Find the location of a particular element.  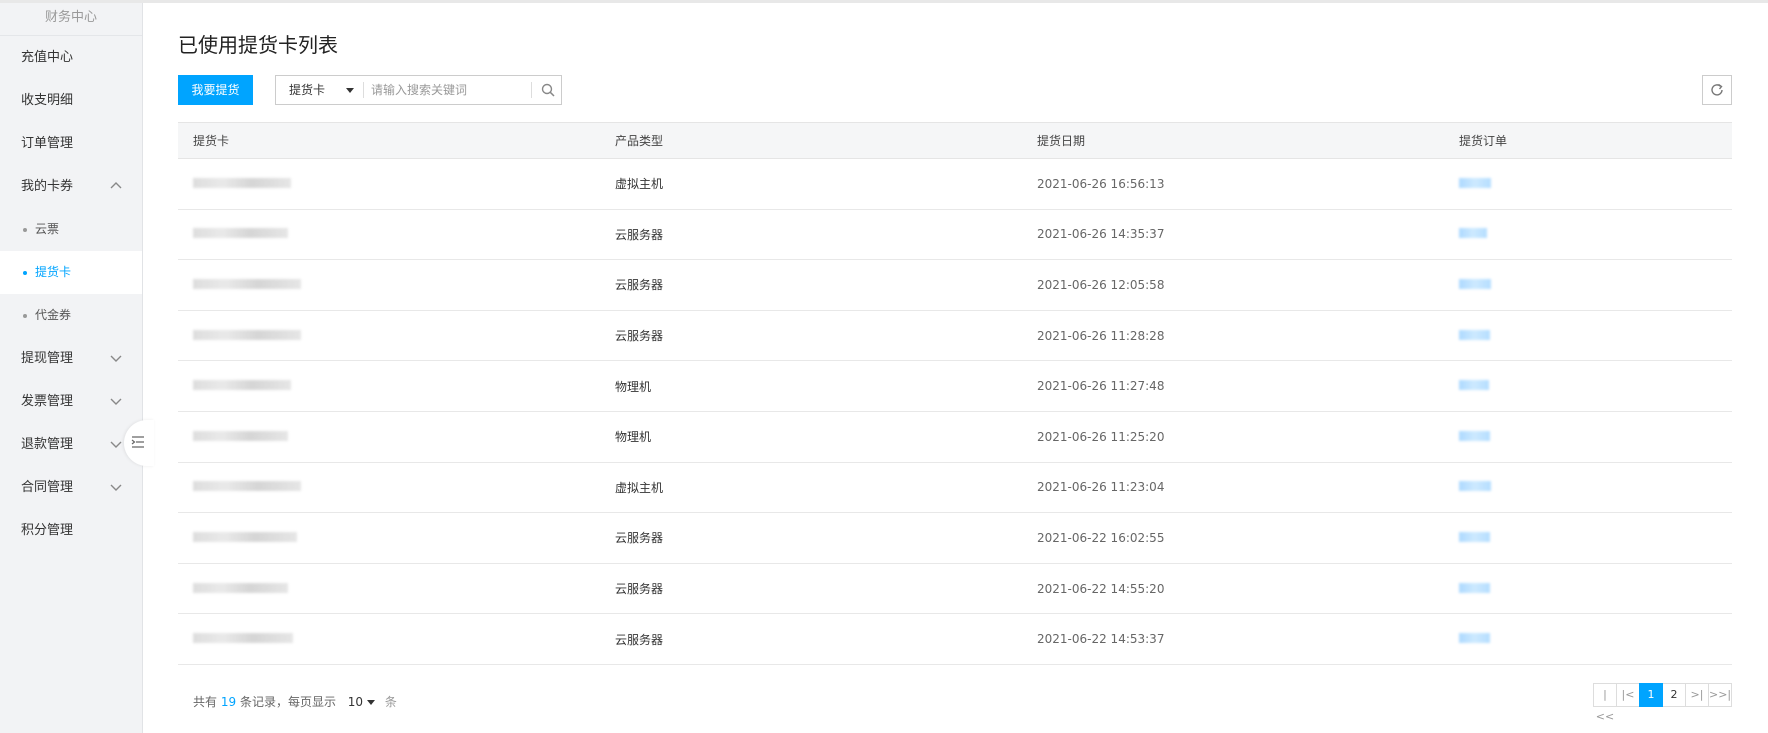

search-input is located at coordinates (448, 90).